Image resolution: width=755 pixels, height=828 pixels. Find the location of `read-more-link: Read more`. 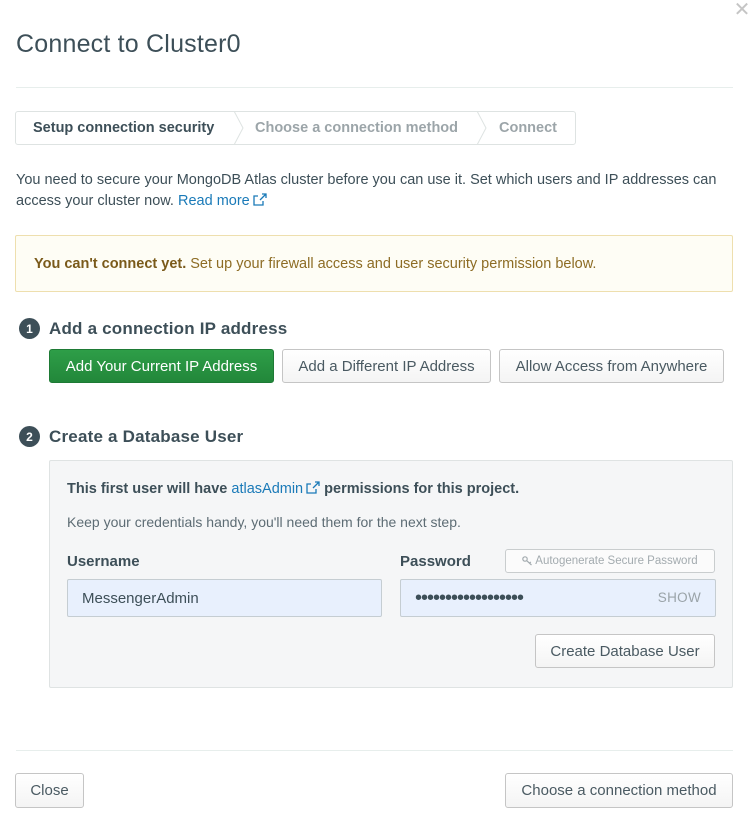

read-more-link: Read more is located at coordinates (222, 201).